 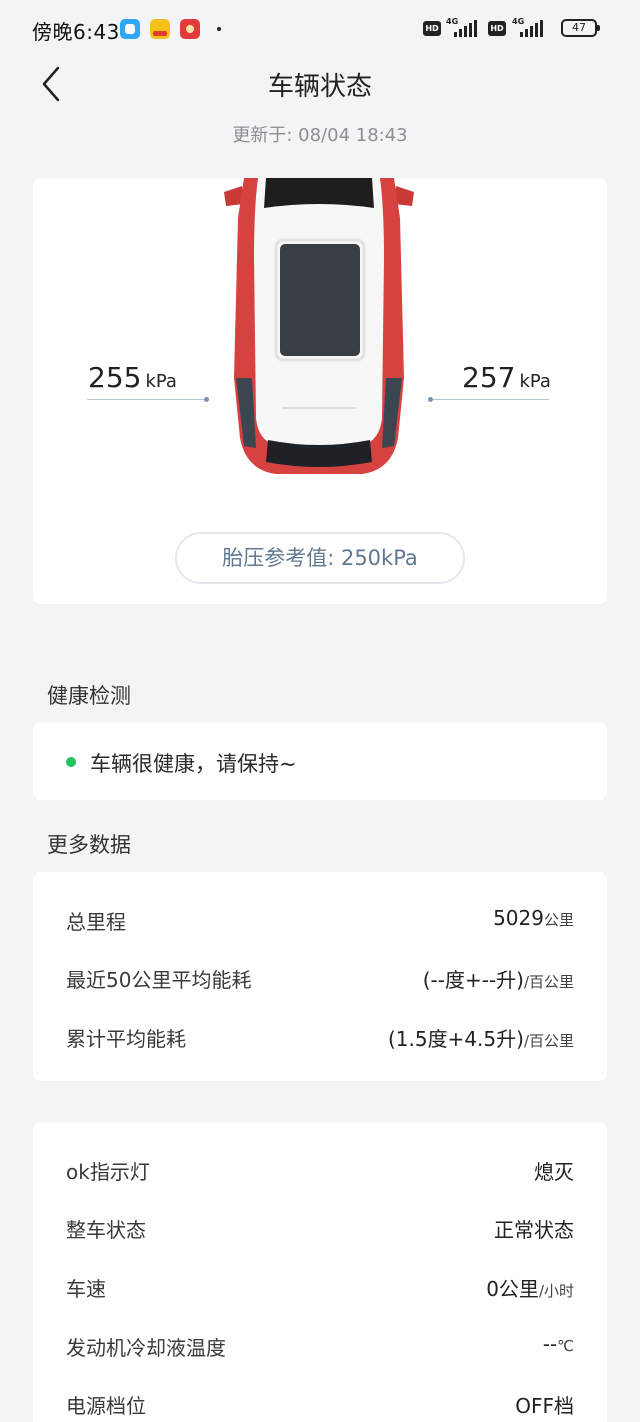 What do you see at coordinates (320, 1347) in the screenshot?
I see `status-row: 发动机冷却液温度 --℃` at bounding box center [320, 1347].